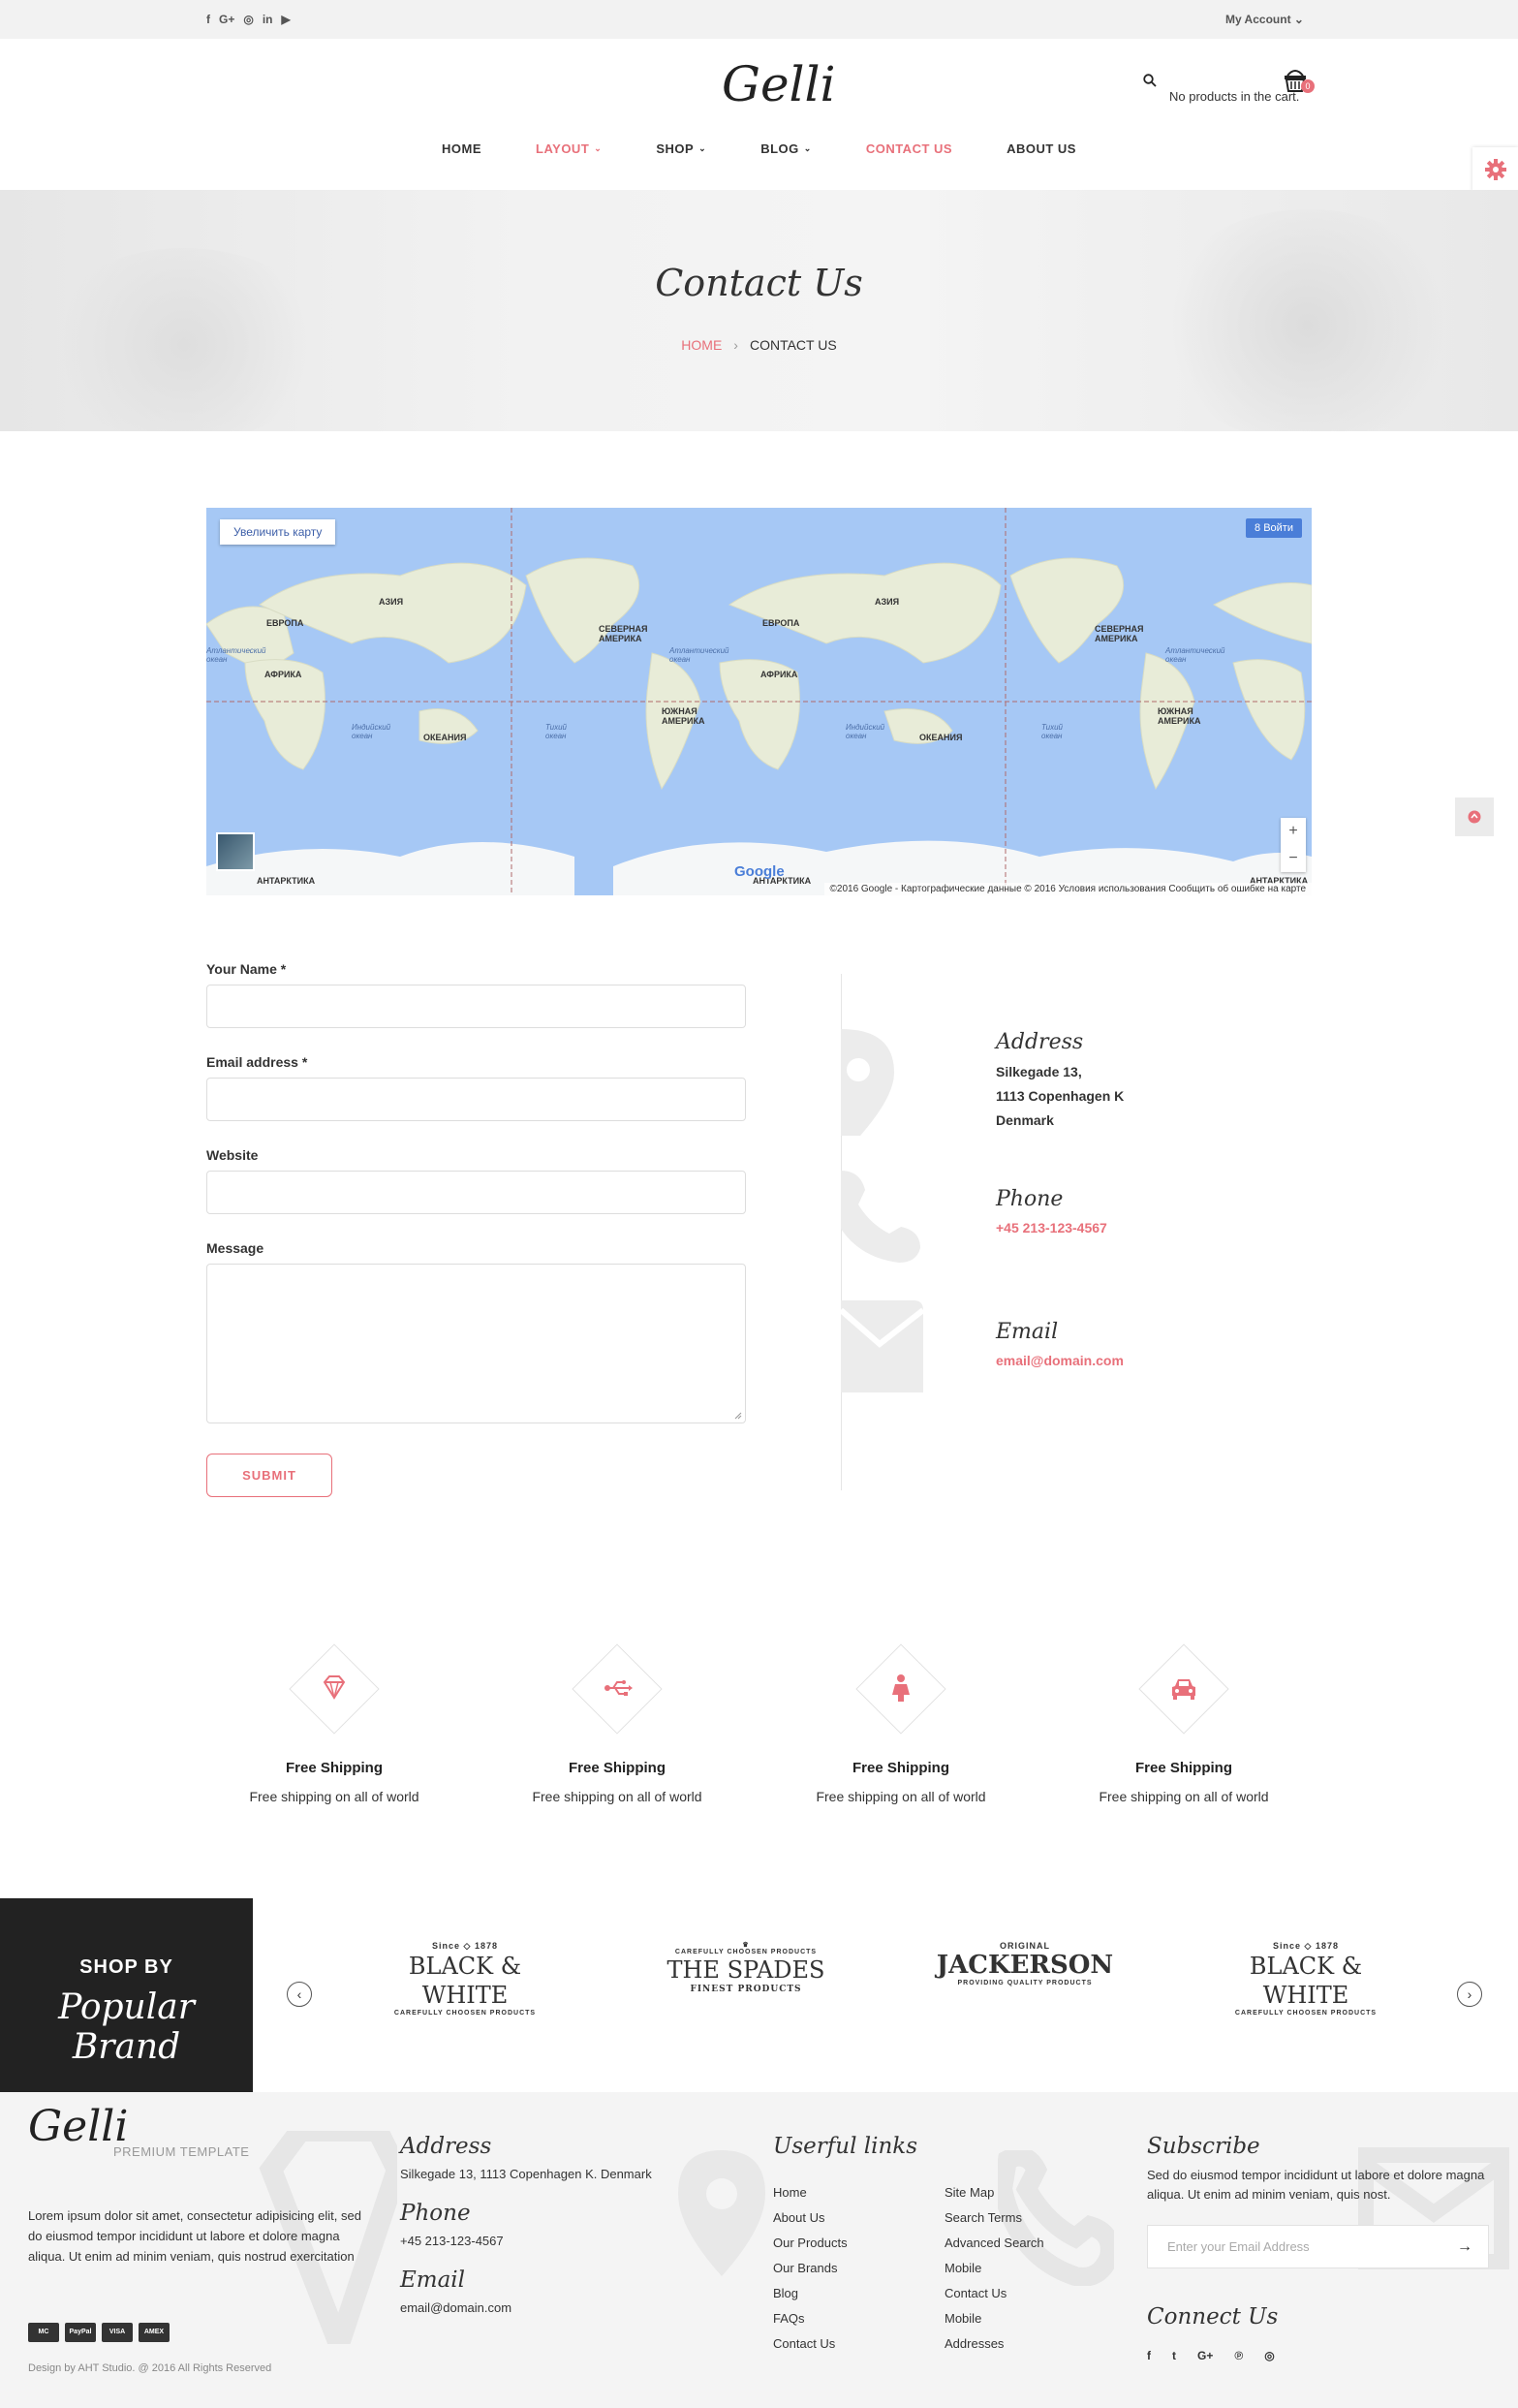 Image resolution: width=1518 pixels, height=2408 pixels. Describe the element at coordinates (452, 2241) in the screenshot. I see `footer-phone-text: +45 213-123-4567` at that location.